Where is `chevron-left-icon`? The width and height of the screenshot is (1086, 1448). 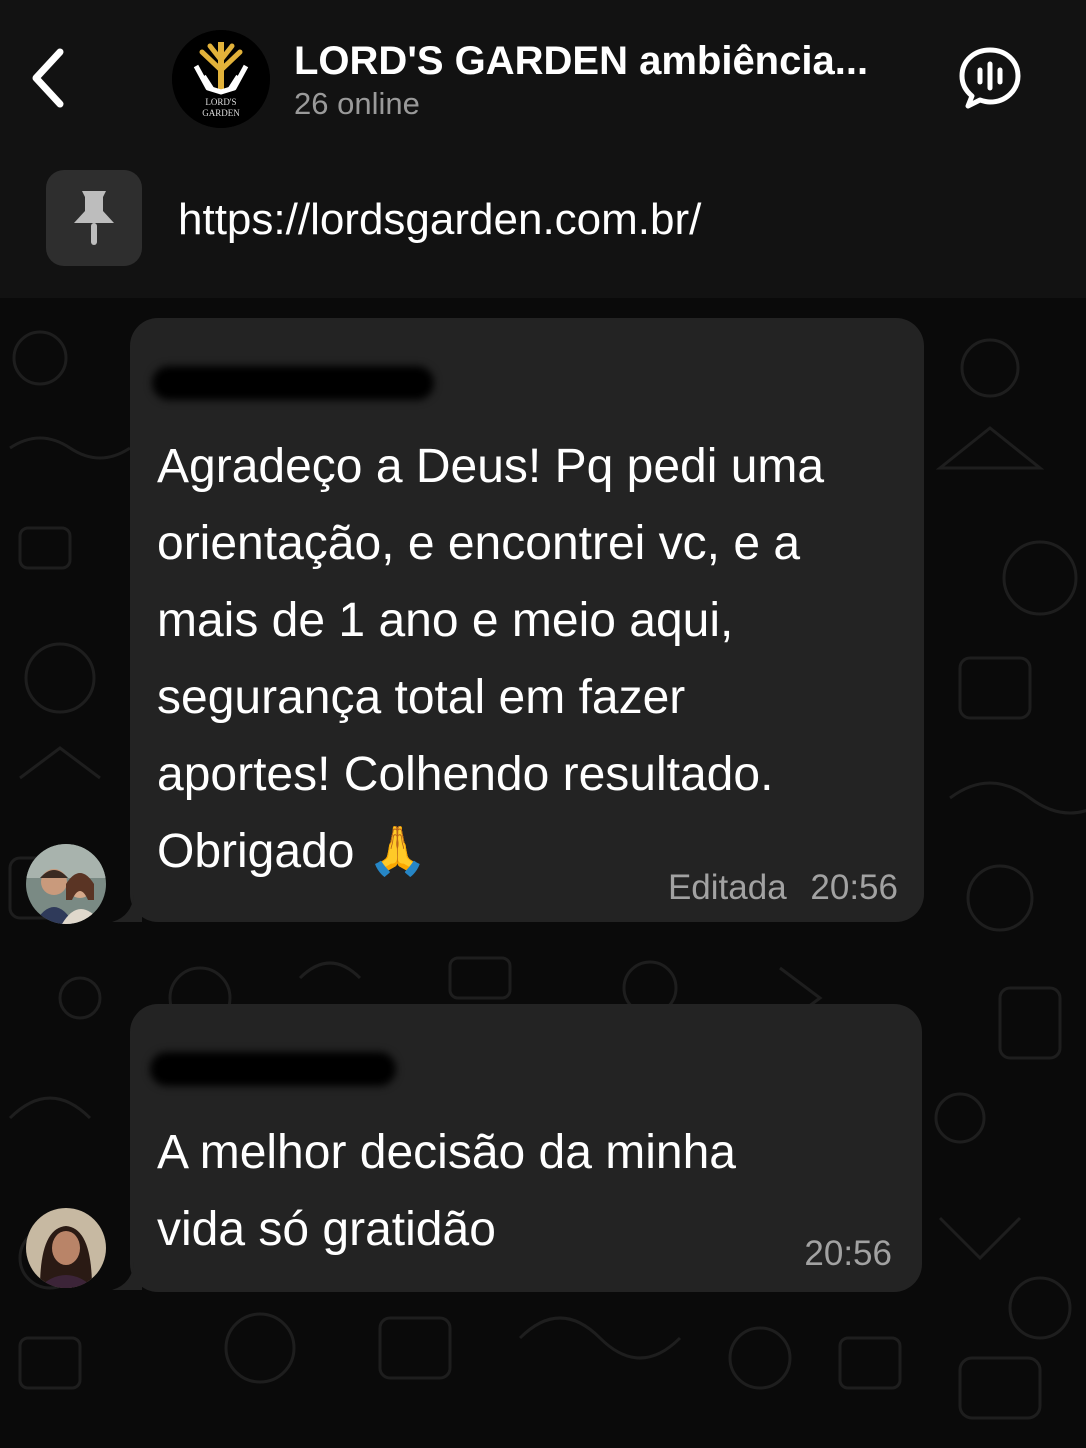 chevron-left-icon is located at coordinates (48, 78).